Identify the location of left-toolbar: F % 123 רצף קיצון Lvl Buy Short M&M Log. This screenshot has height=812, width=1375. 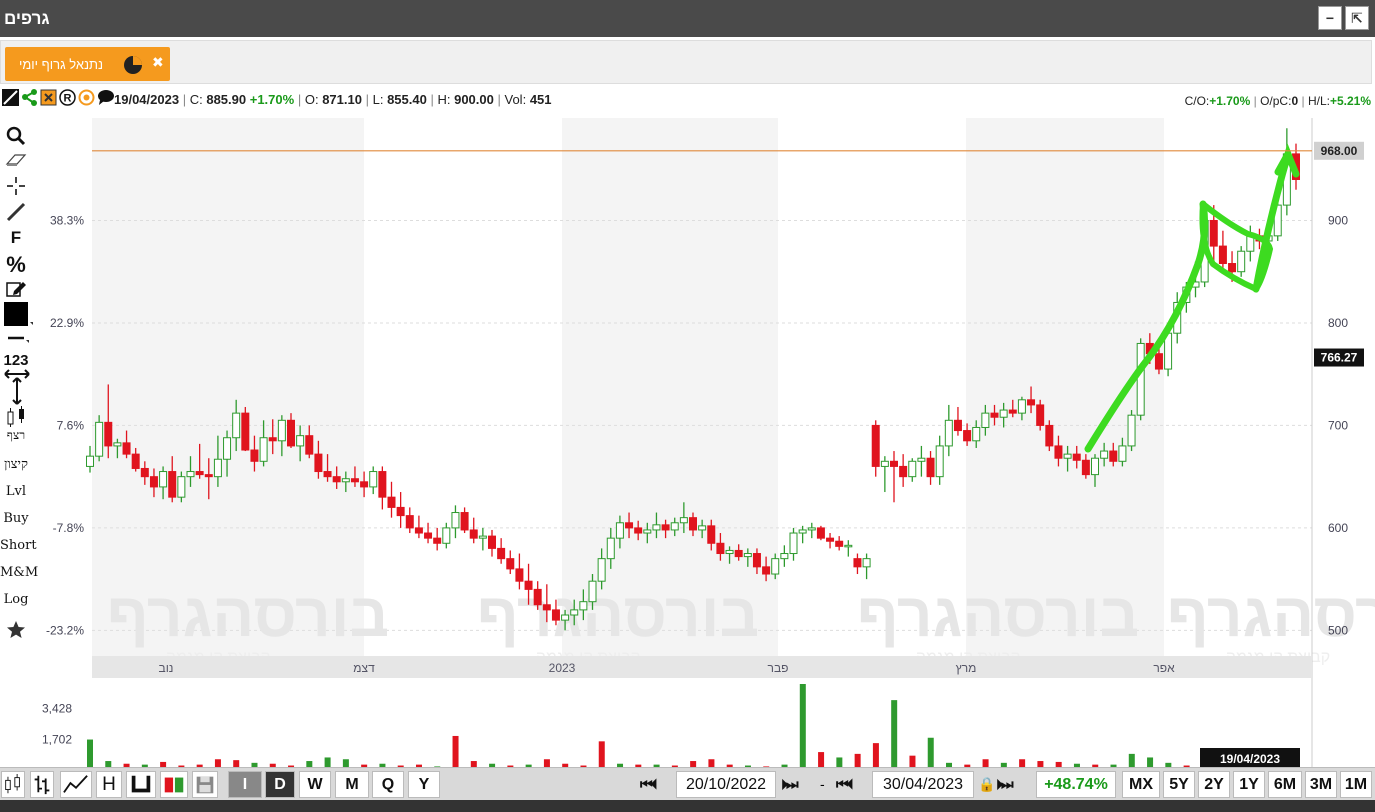
(19, 445).